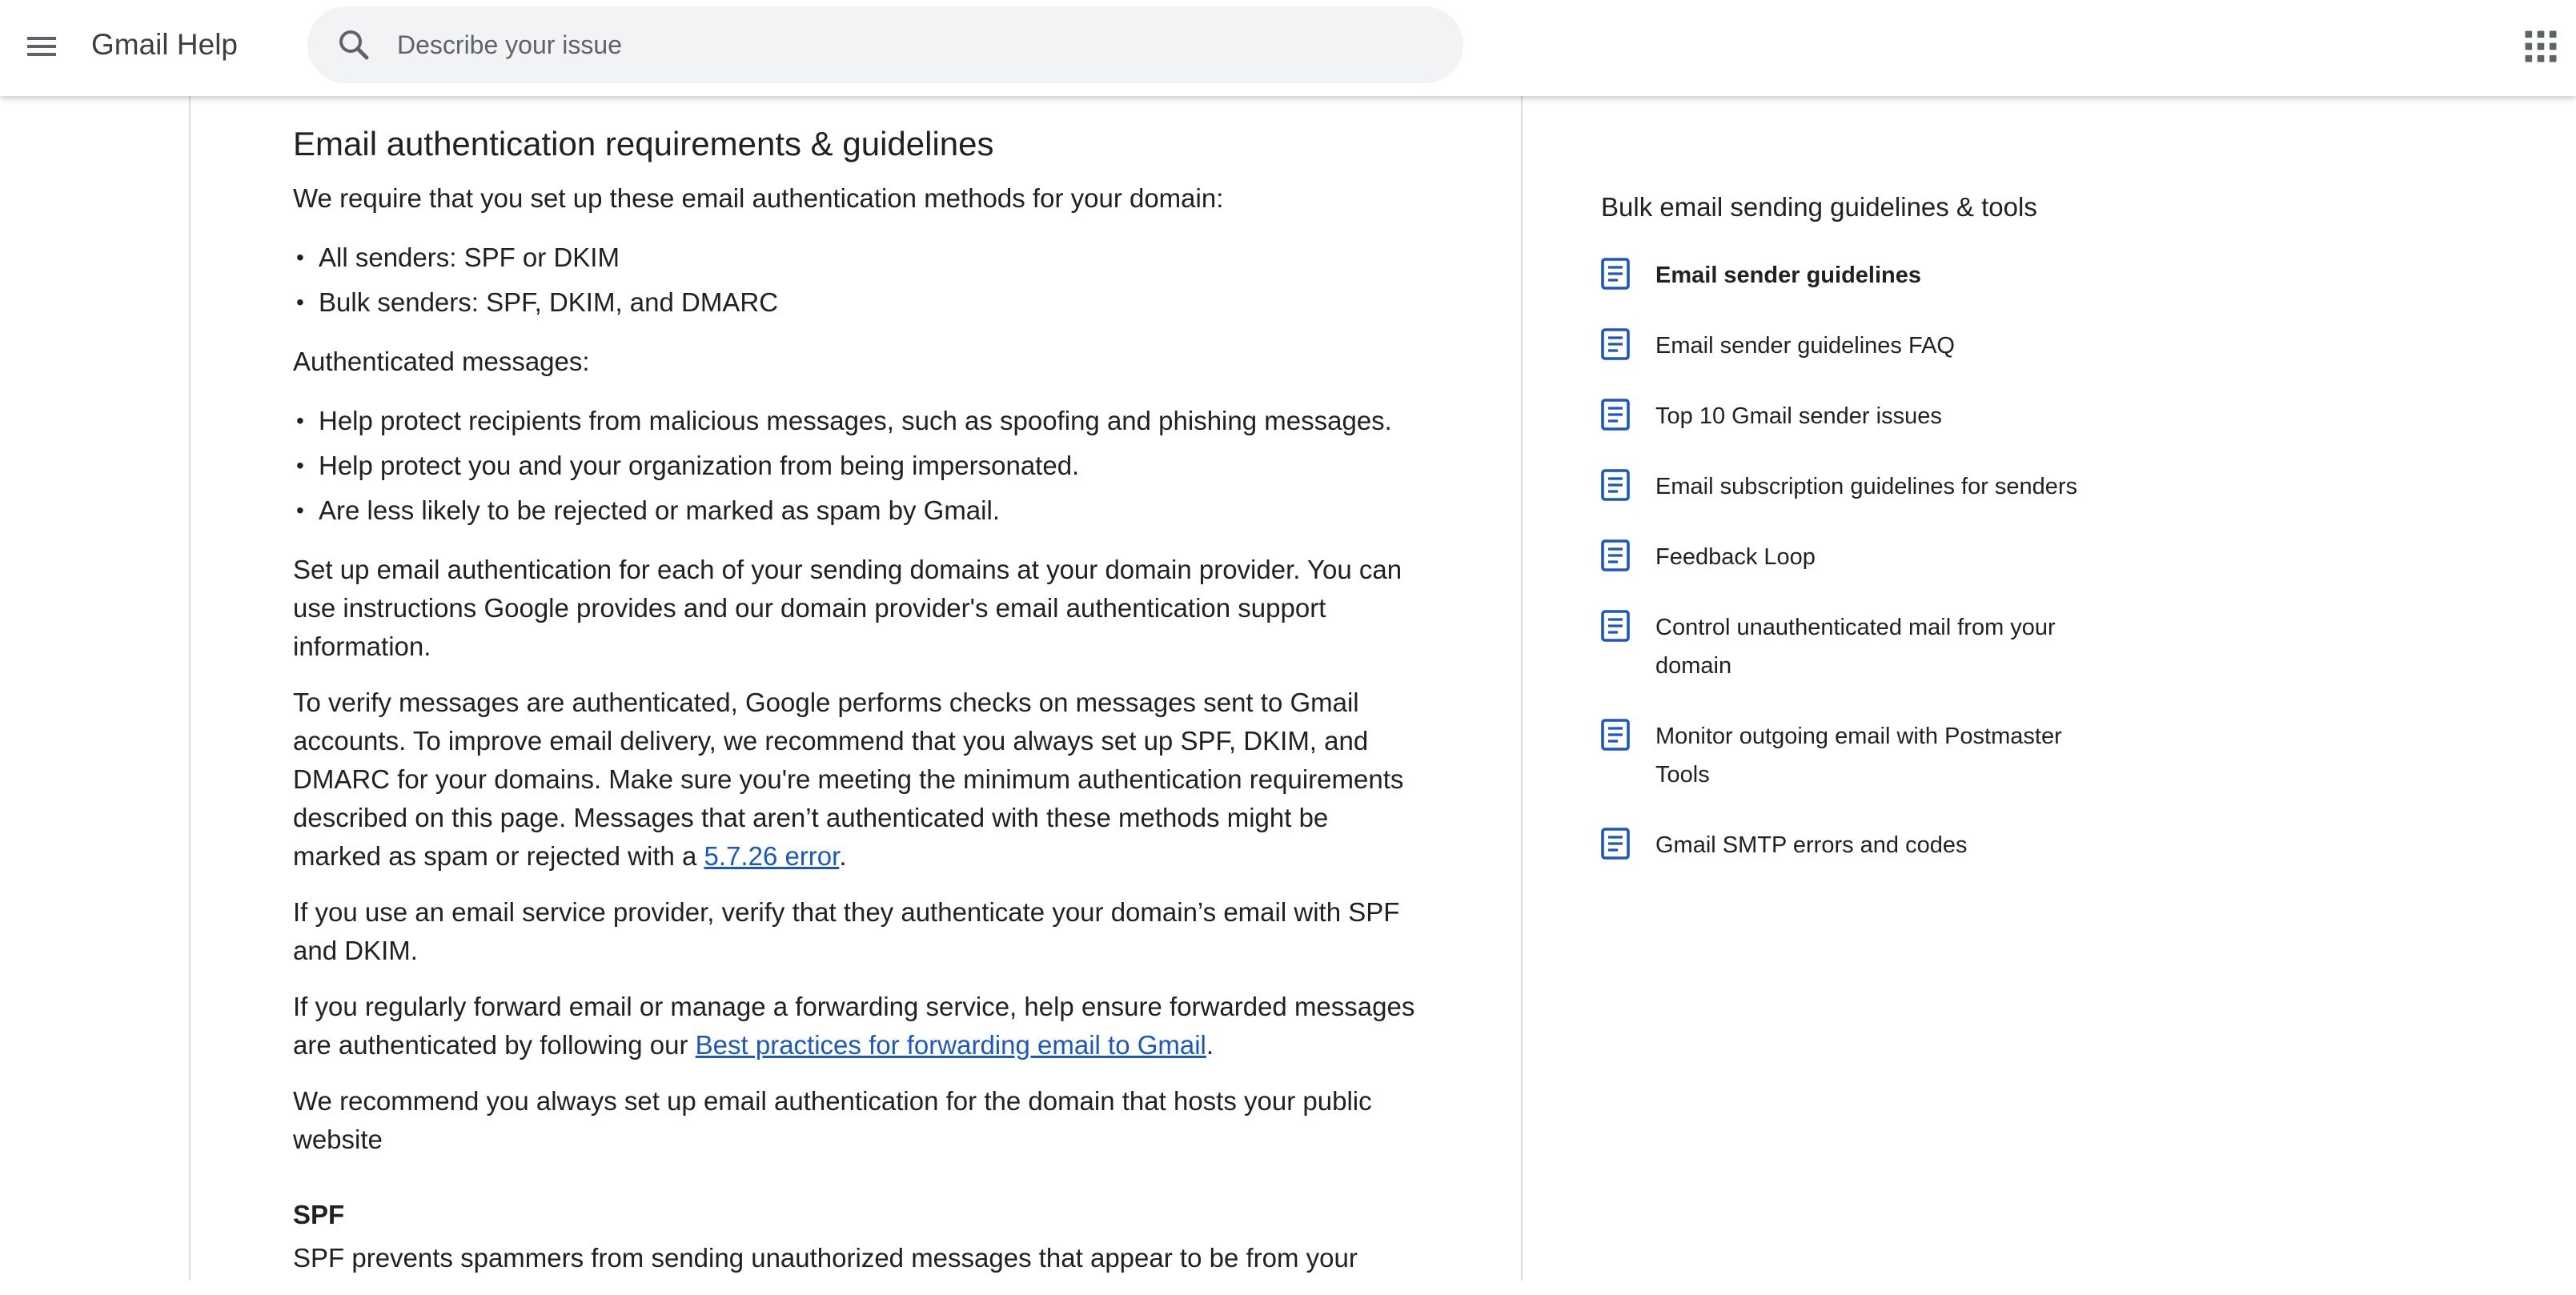 Image resolution: width=2576 pixels, height=1295 pixels. Describe the element at coordinates (1805, 346) in the screenshot. I see `sidebar-item-label: Email sender guidelines FAQ` at that location.